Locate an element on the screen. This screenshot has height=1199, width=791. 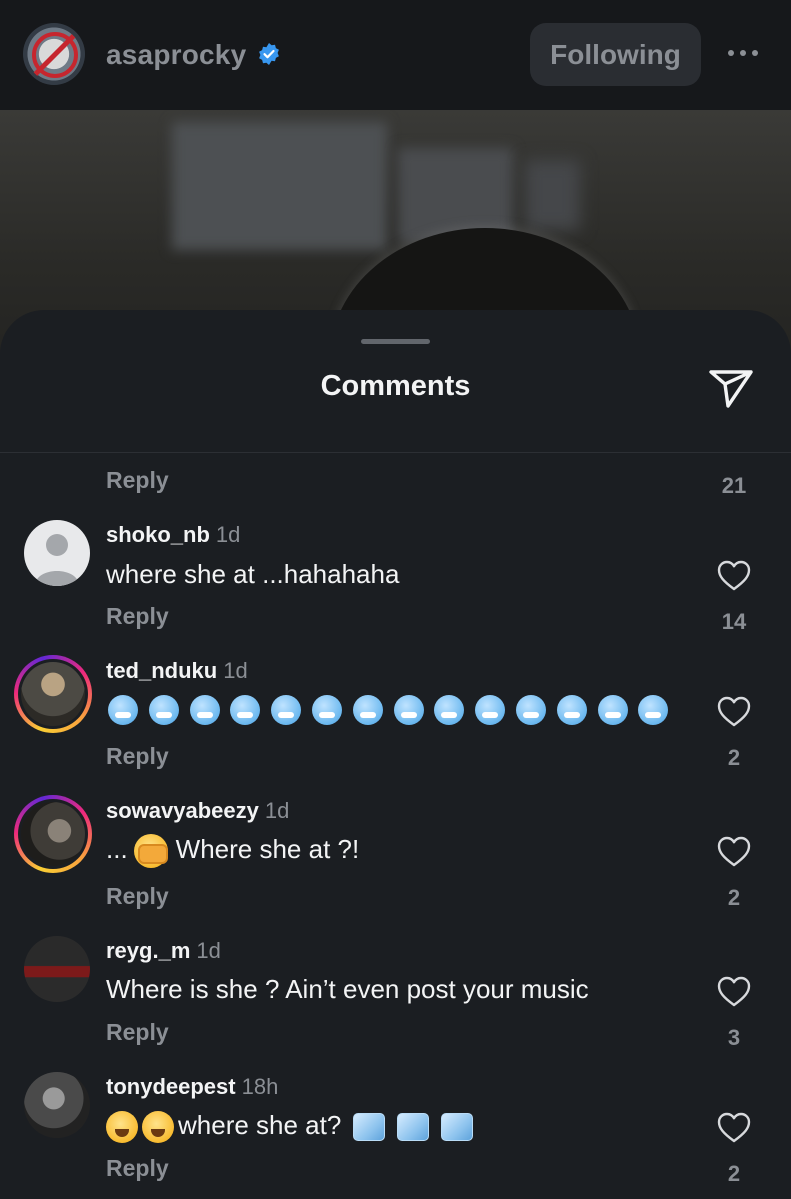
face-with-hand-over-mouth-icon is located at coordinates (150, 851).